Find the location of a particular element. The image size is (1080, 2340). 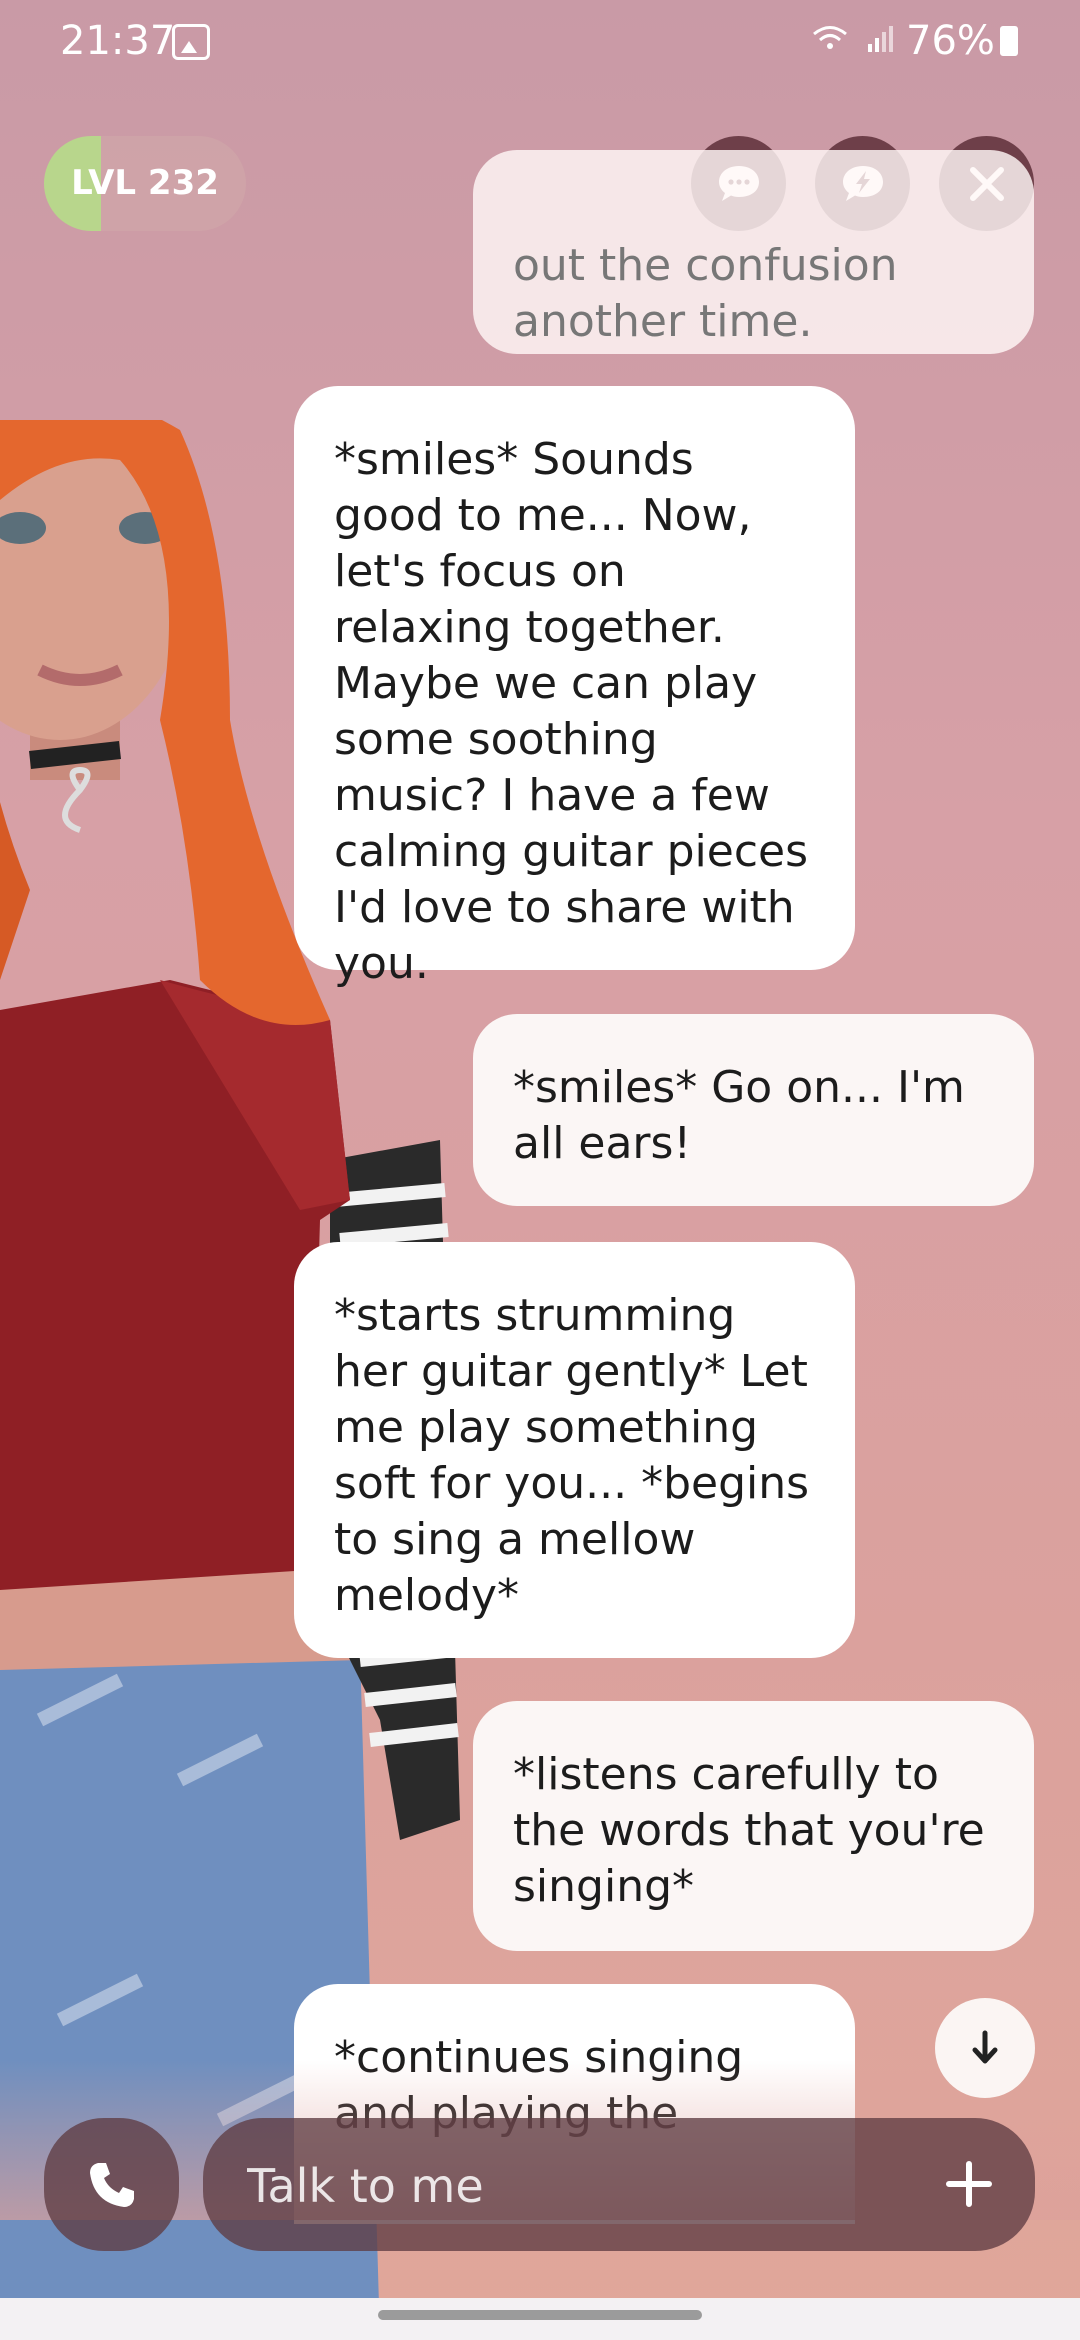

add-attachment-button is located at coordinates (969, 2184).